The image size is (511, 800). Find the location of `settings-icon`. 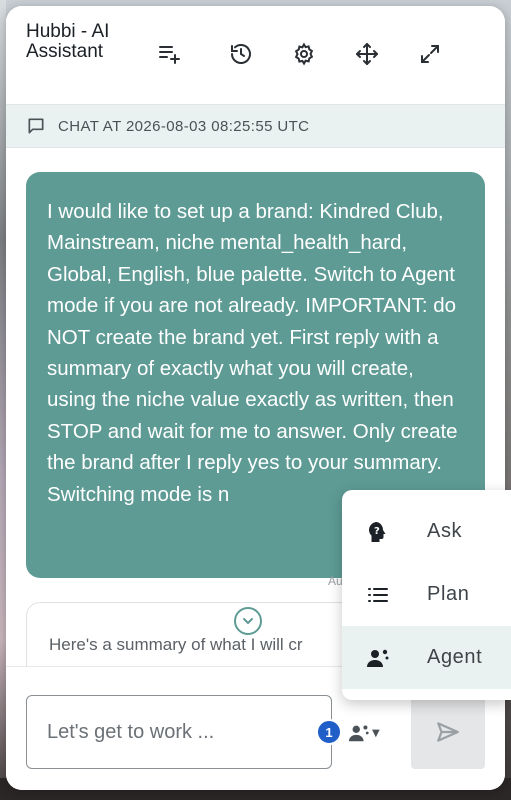

settings-icon is located at coordinates (304, 54).